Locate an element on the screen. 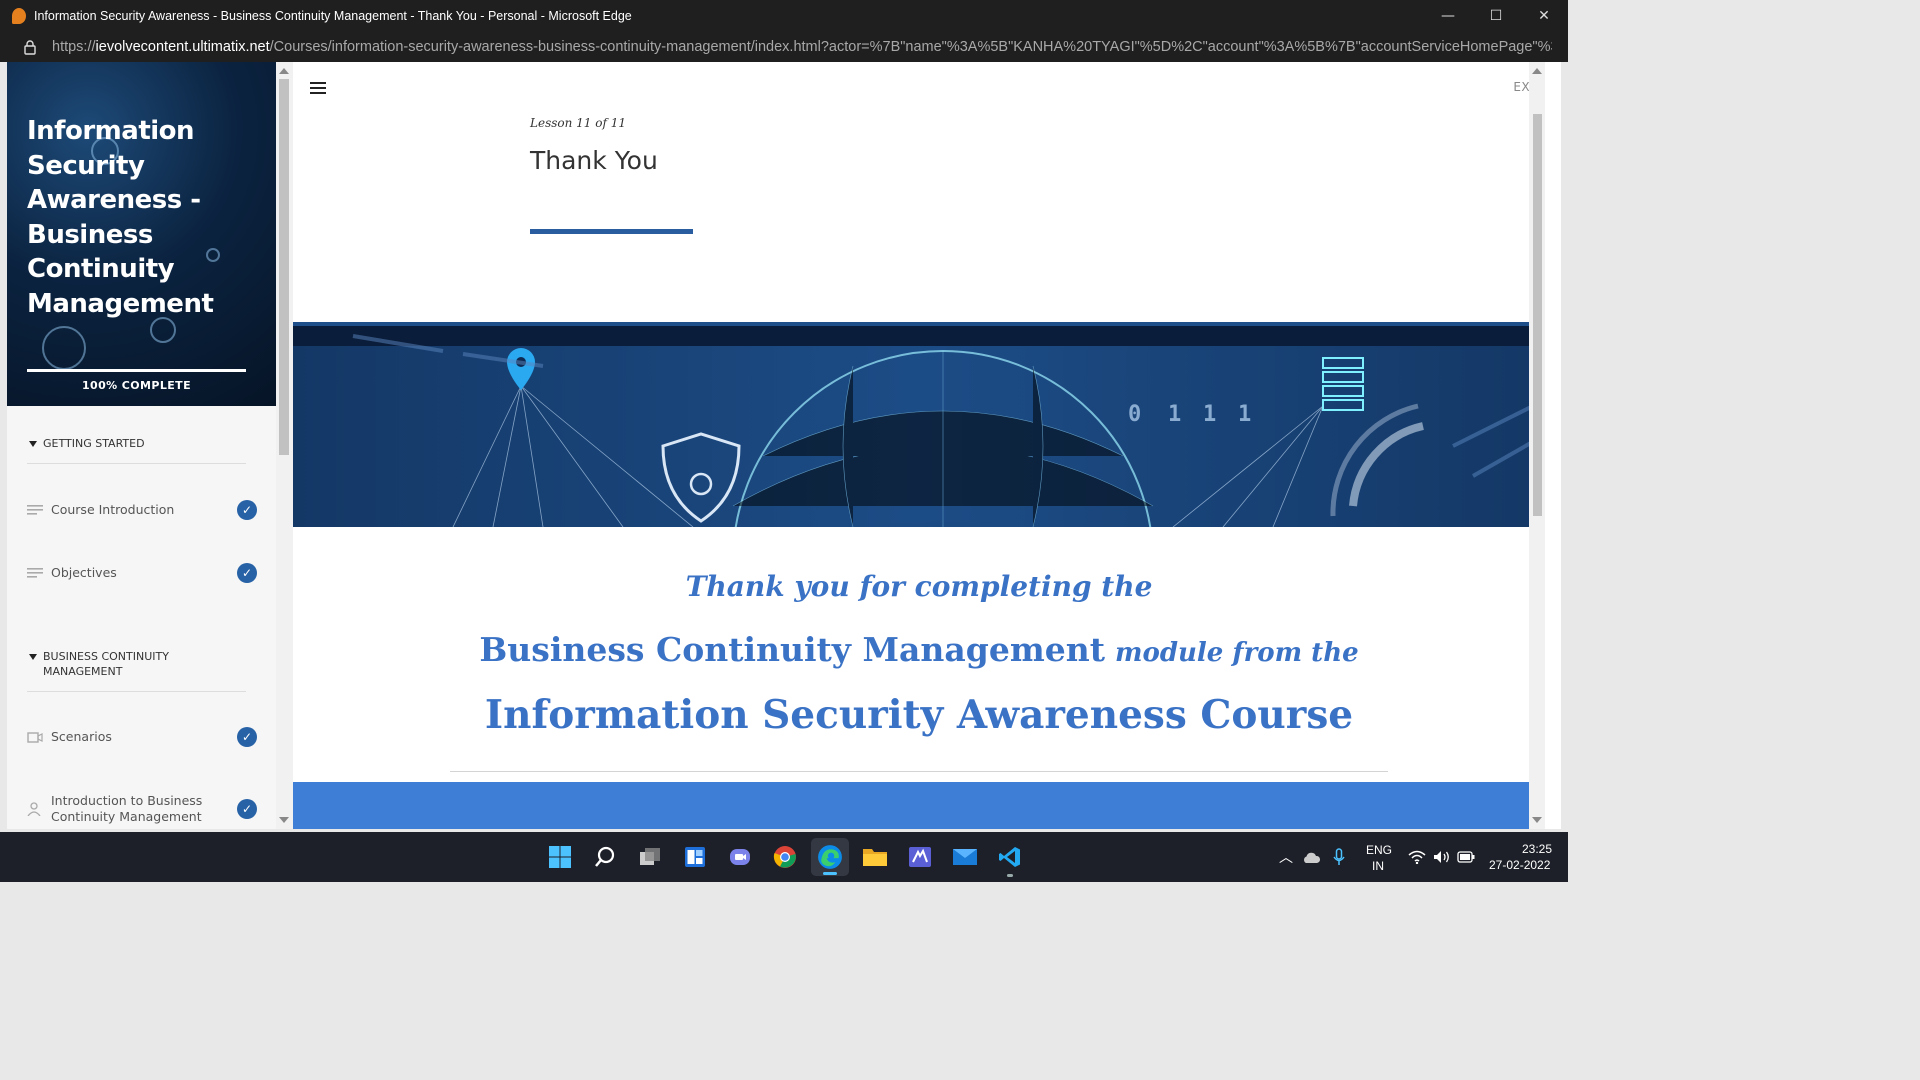 The height and width of the screenshot is (1080, 1920). widgets-icon is located at coordinates (695, 857).